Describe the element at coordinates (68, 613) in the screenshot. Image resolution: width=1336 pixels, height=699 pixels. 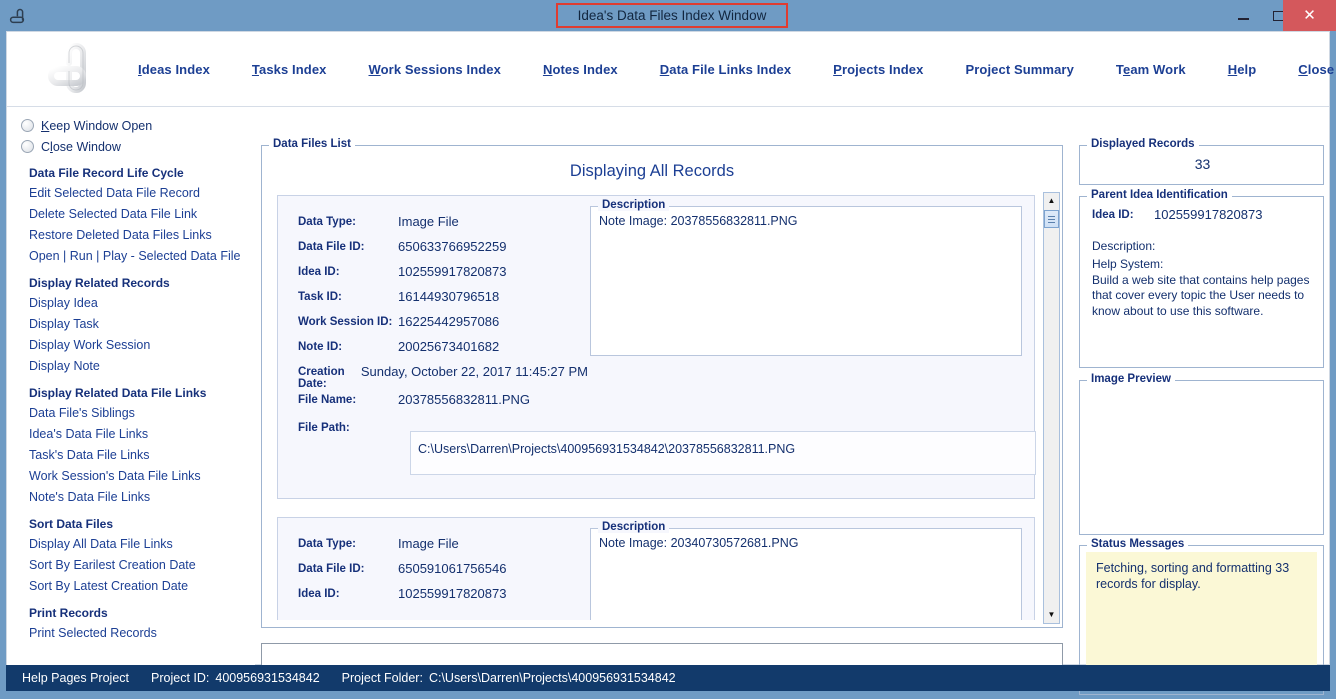
I see `sidebar-heading-print-records: Print Records` at that location.